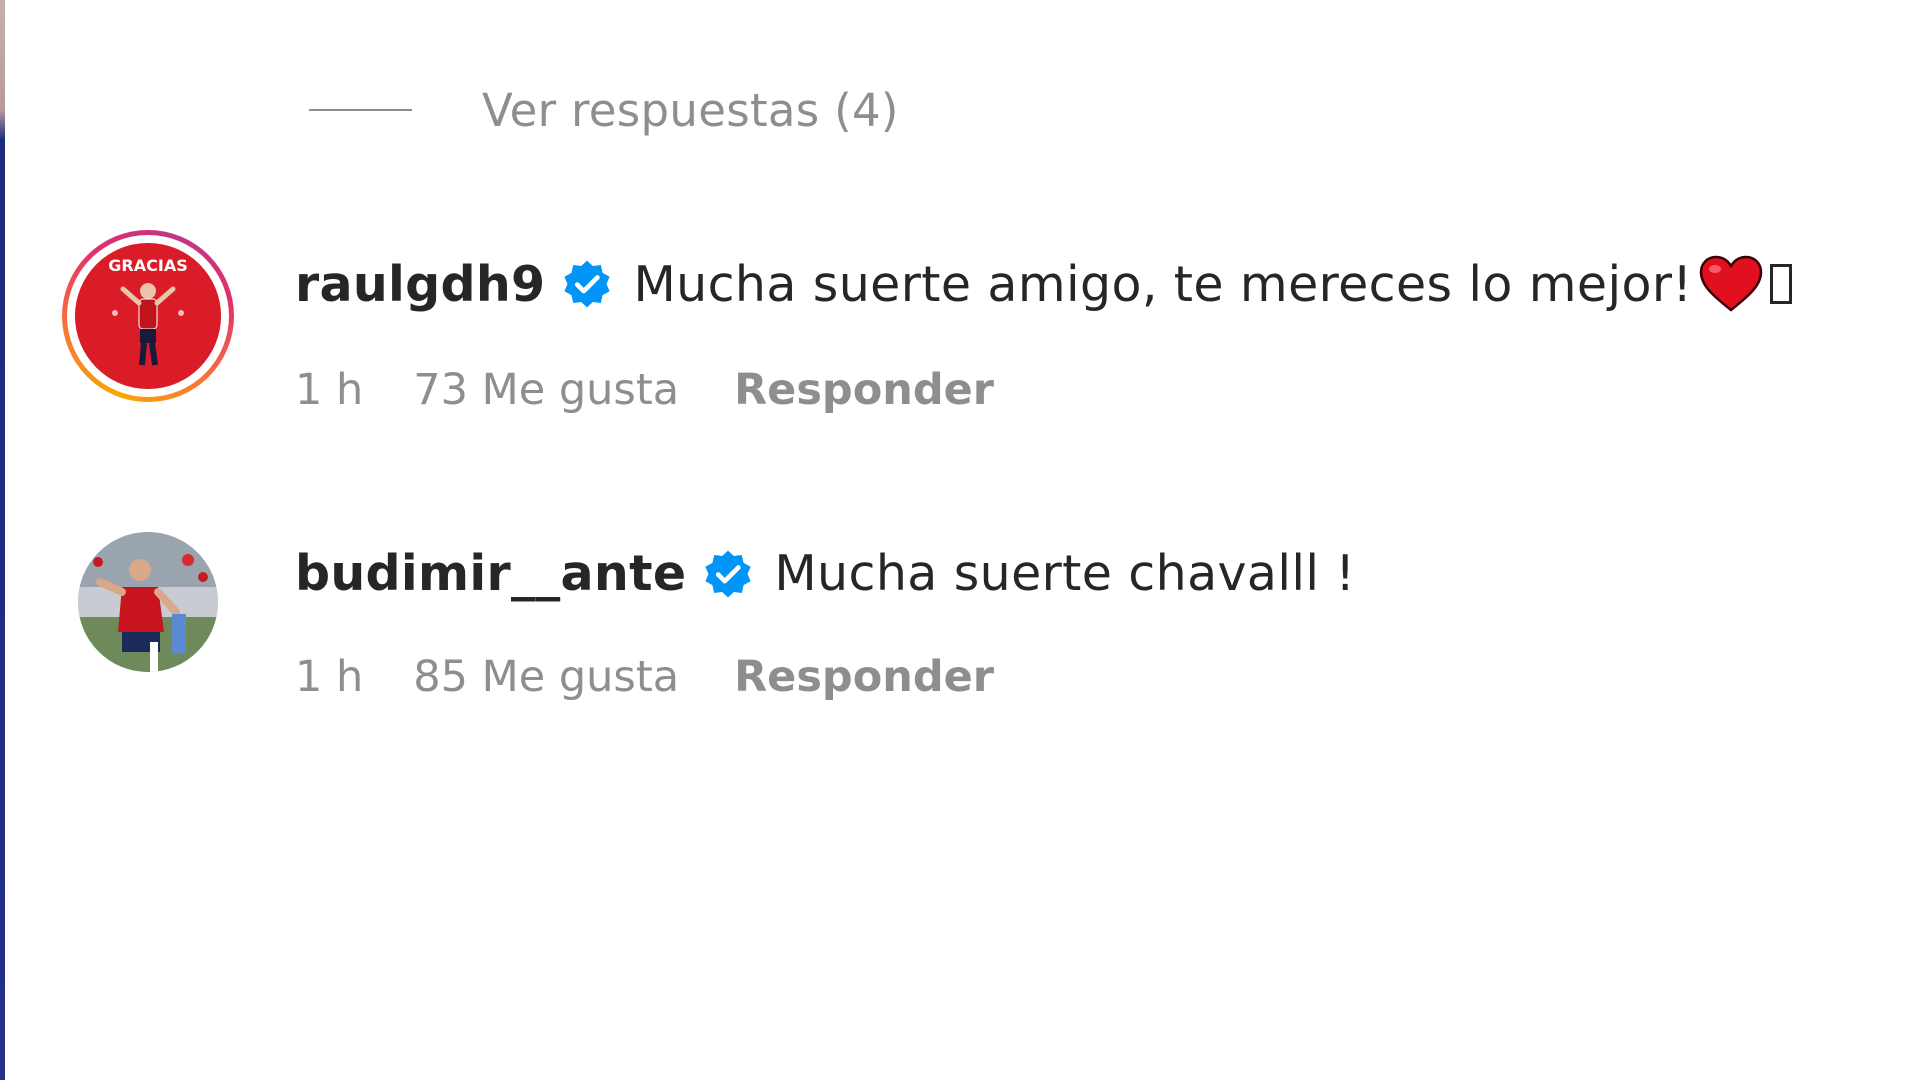 The height and width of the screenshot is (1080, 1920). I want to click on view-replies-button: Ver respuestas (4), so click(604, 110).